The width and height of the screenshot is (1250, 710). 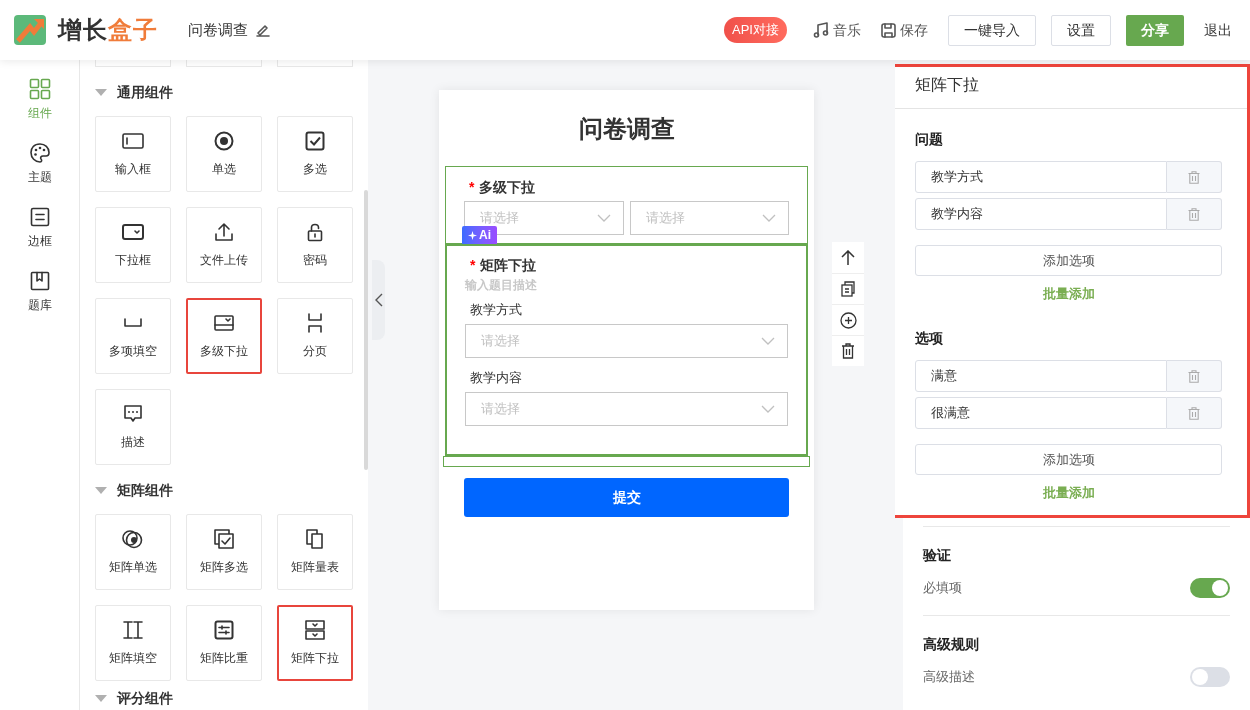 What do you see at coordinates (218, 29) in the screenshot?
I see `survey-title: 问卷调查` at bounding box center [218, 29].